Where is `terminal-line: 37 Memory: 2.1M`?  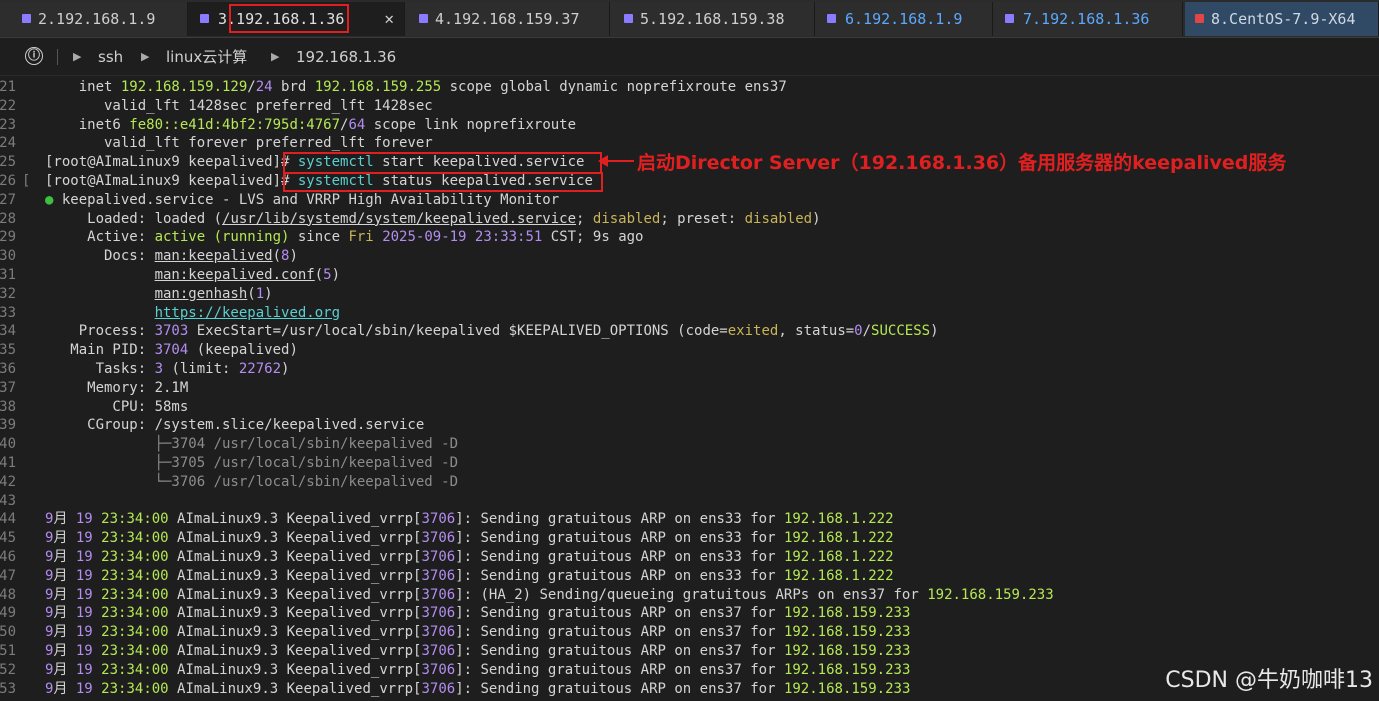
terminal-line: 37 Memory: 2.1M is located at coordinates (689, 388).